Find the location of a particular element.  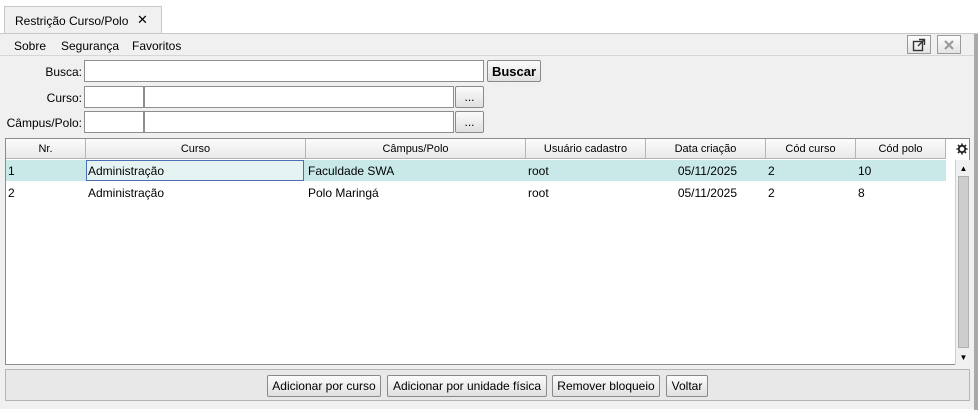

column-header-campus: Câmpus/Polo is located at coordinates (416, 149).